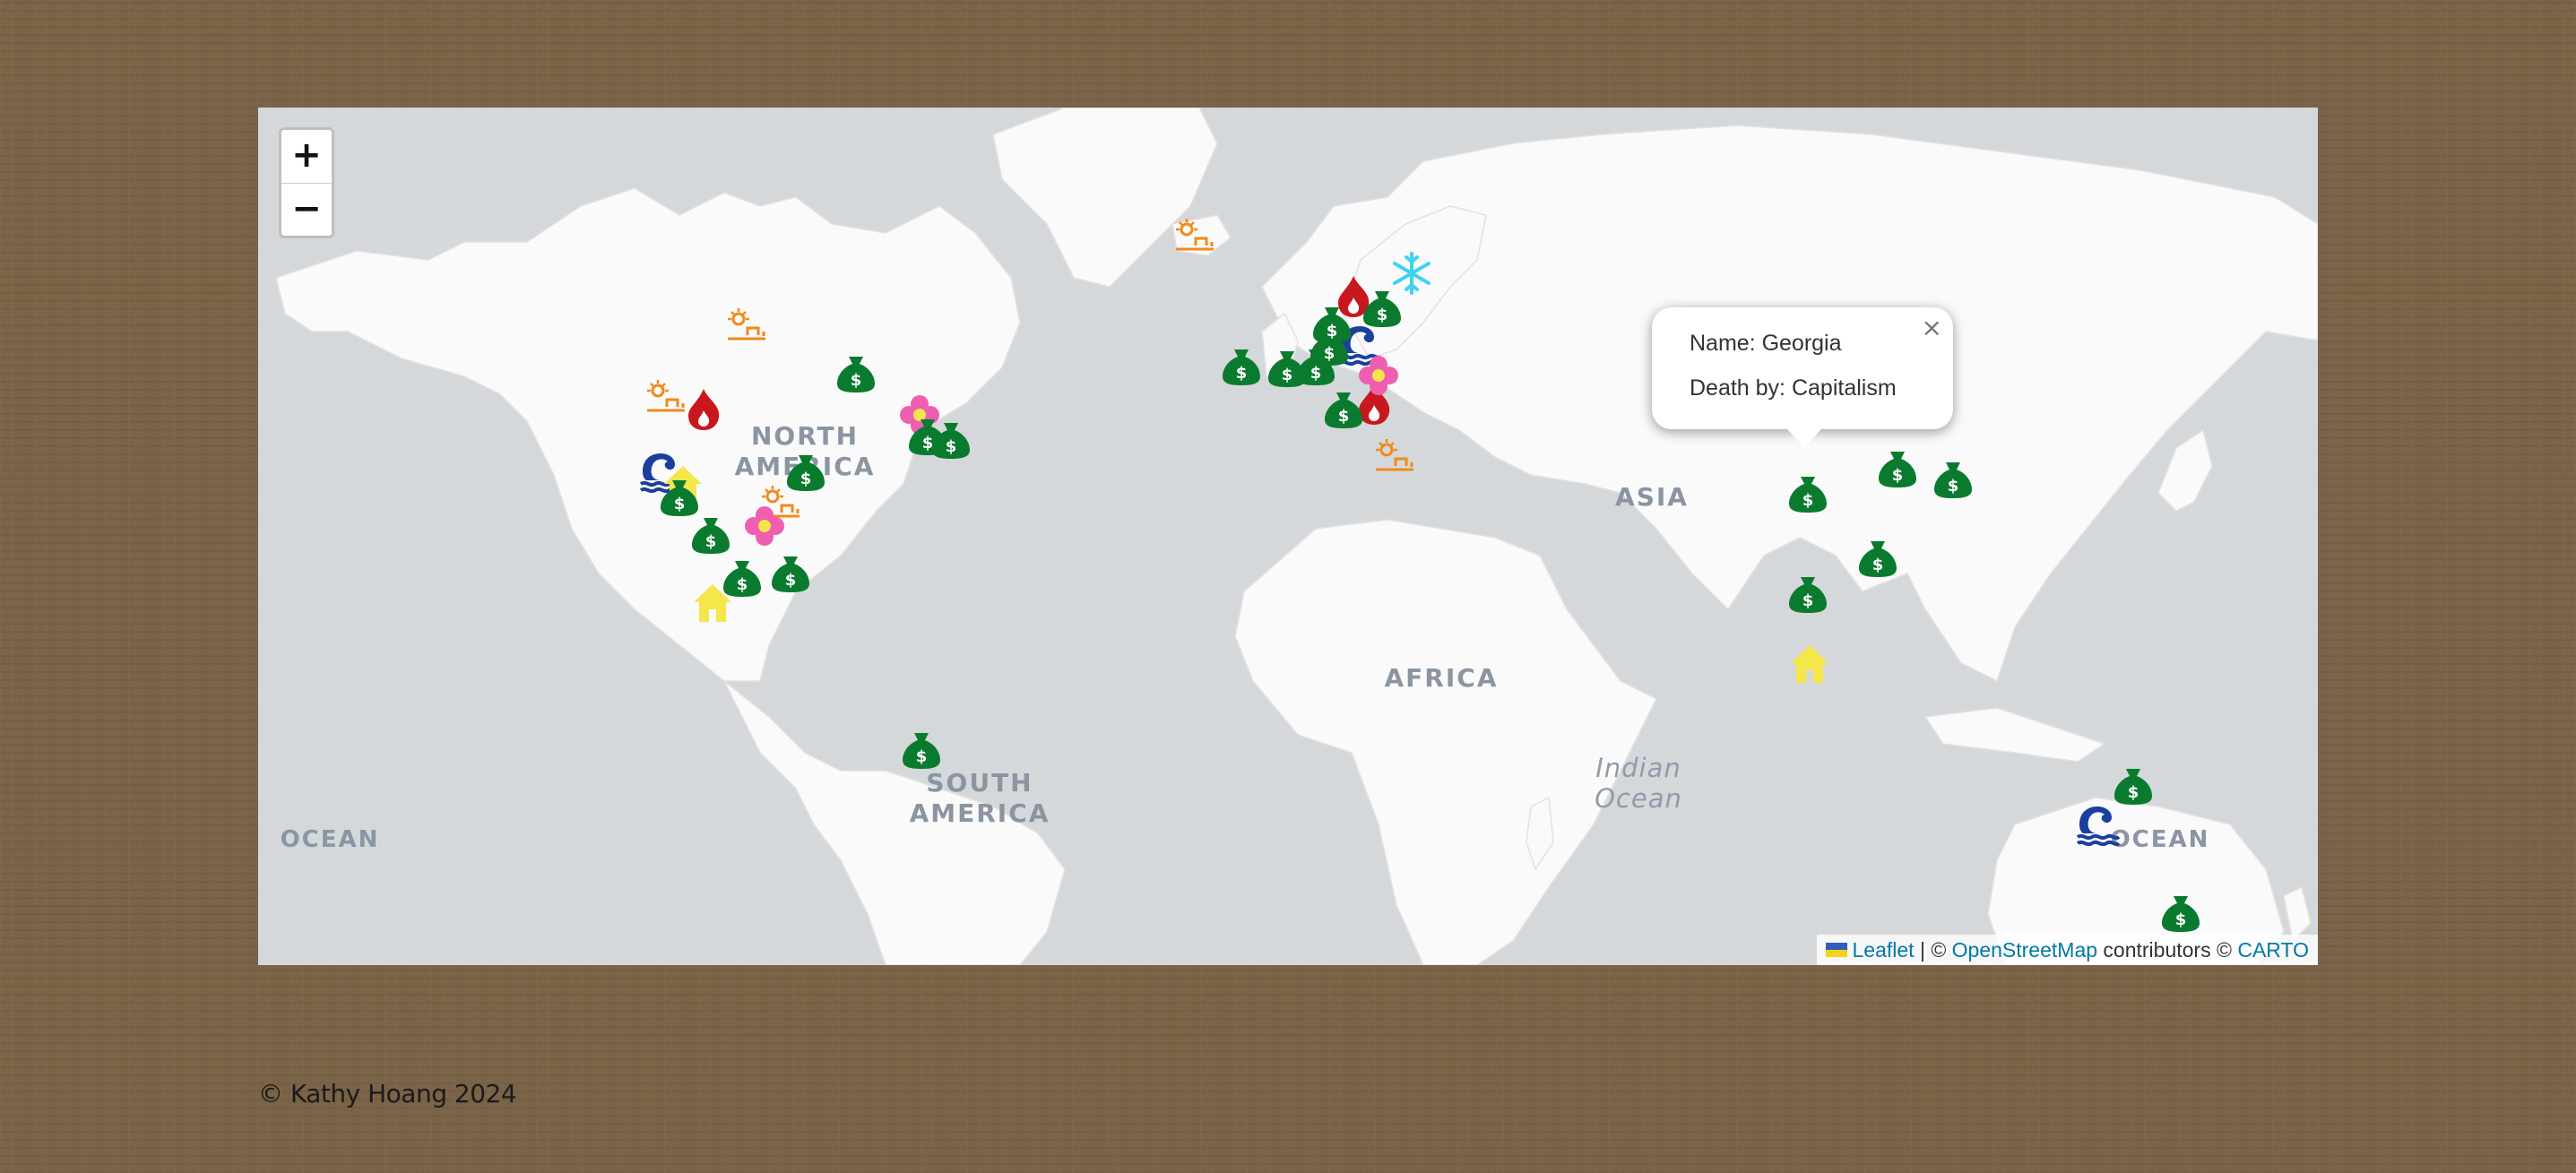 The image size is (2576, 1173). What do you see at coordinates (2024, 950) in the screenshot?
I see `openstreetmap-link: OpenStreetMap` at bounding box center [2024, 950].